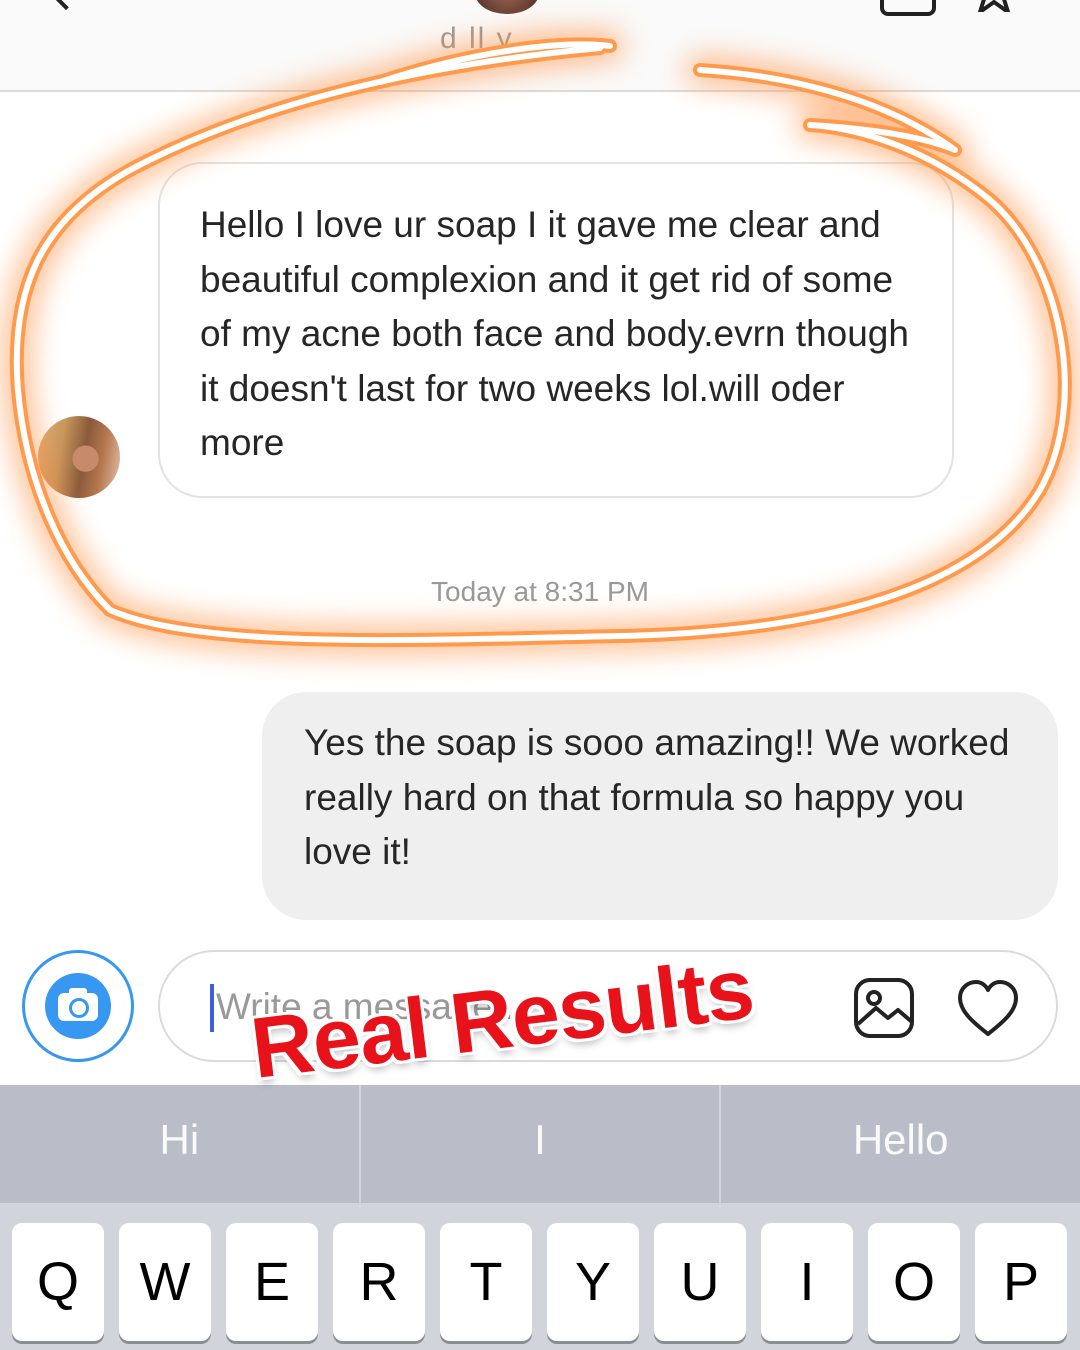 The image size is (1080, 1350). I want to click on back-chevron-icon, so click(66, 5).